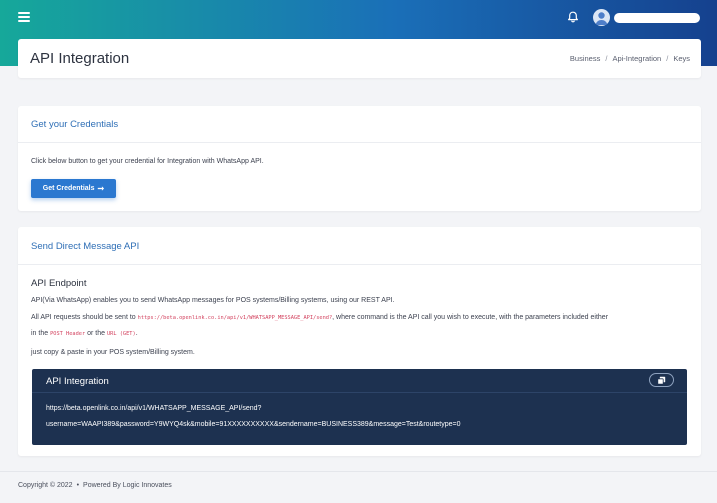 This screenshot has height=503, width=717. What do you see at coordinates (40, 333) in the screenshot?
I see `params-prefix: in the` at bounding box center [40, 333].